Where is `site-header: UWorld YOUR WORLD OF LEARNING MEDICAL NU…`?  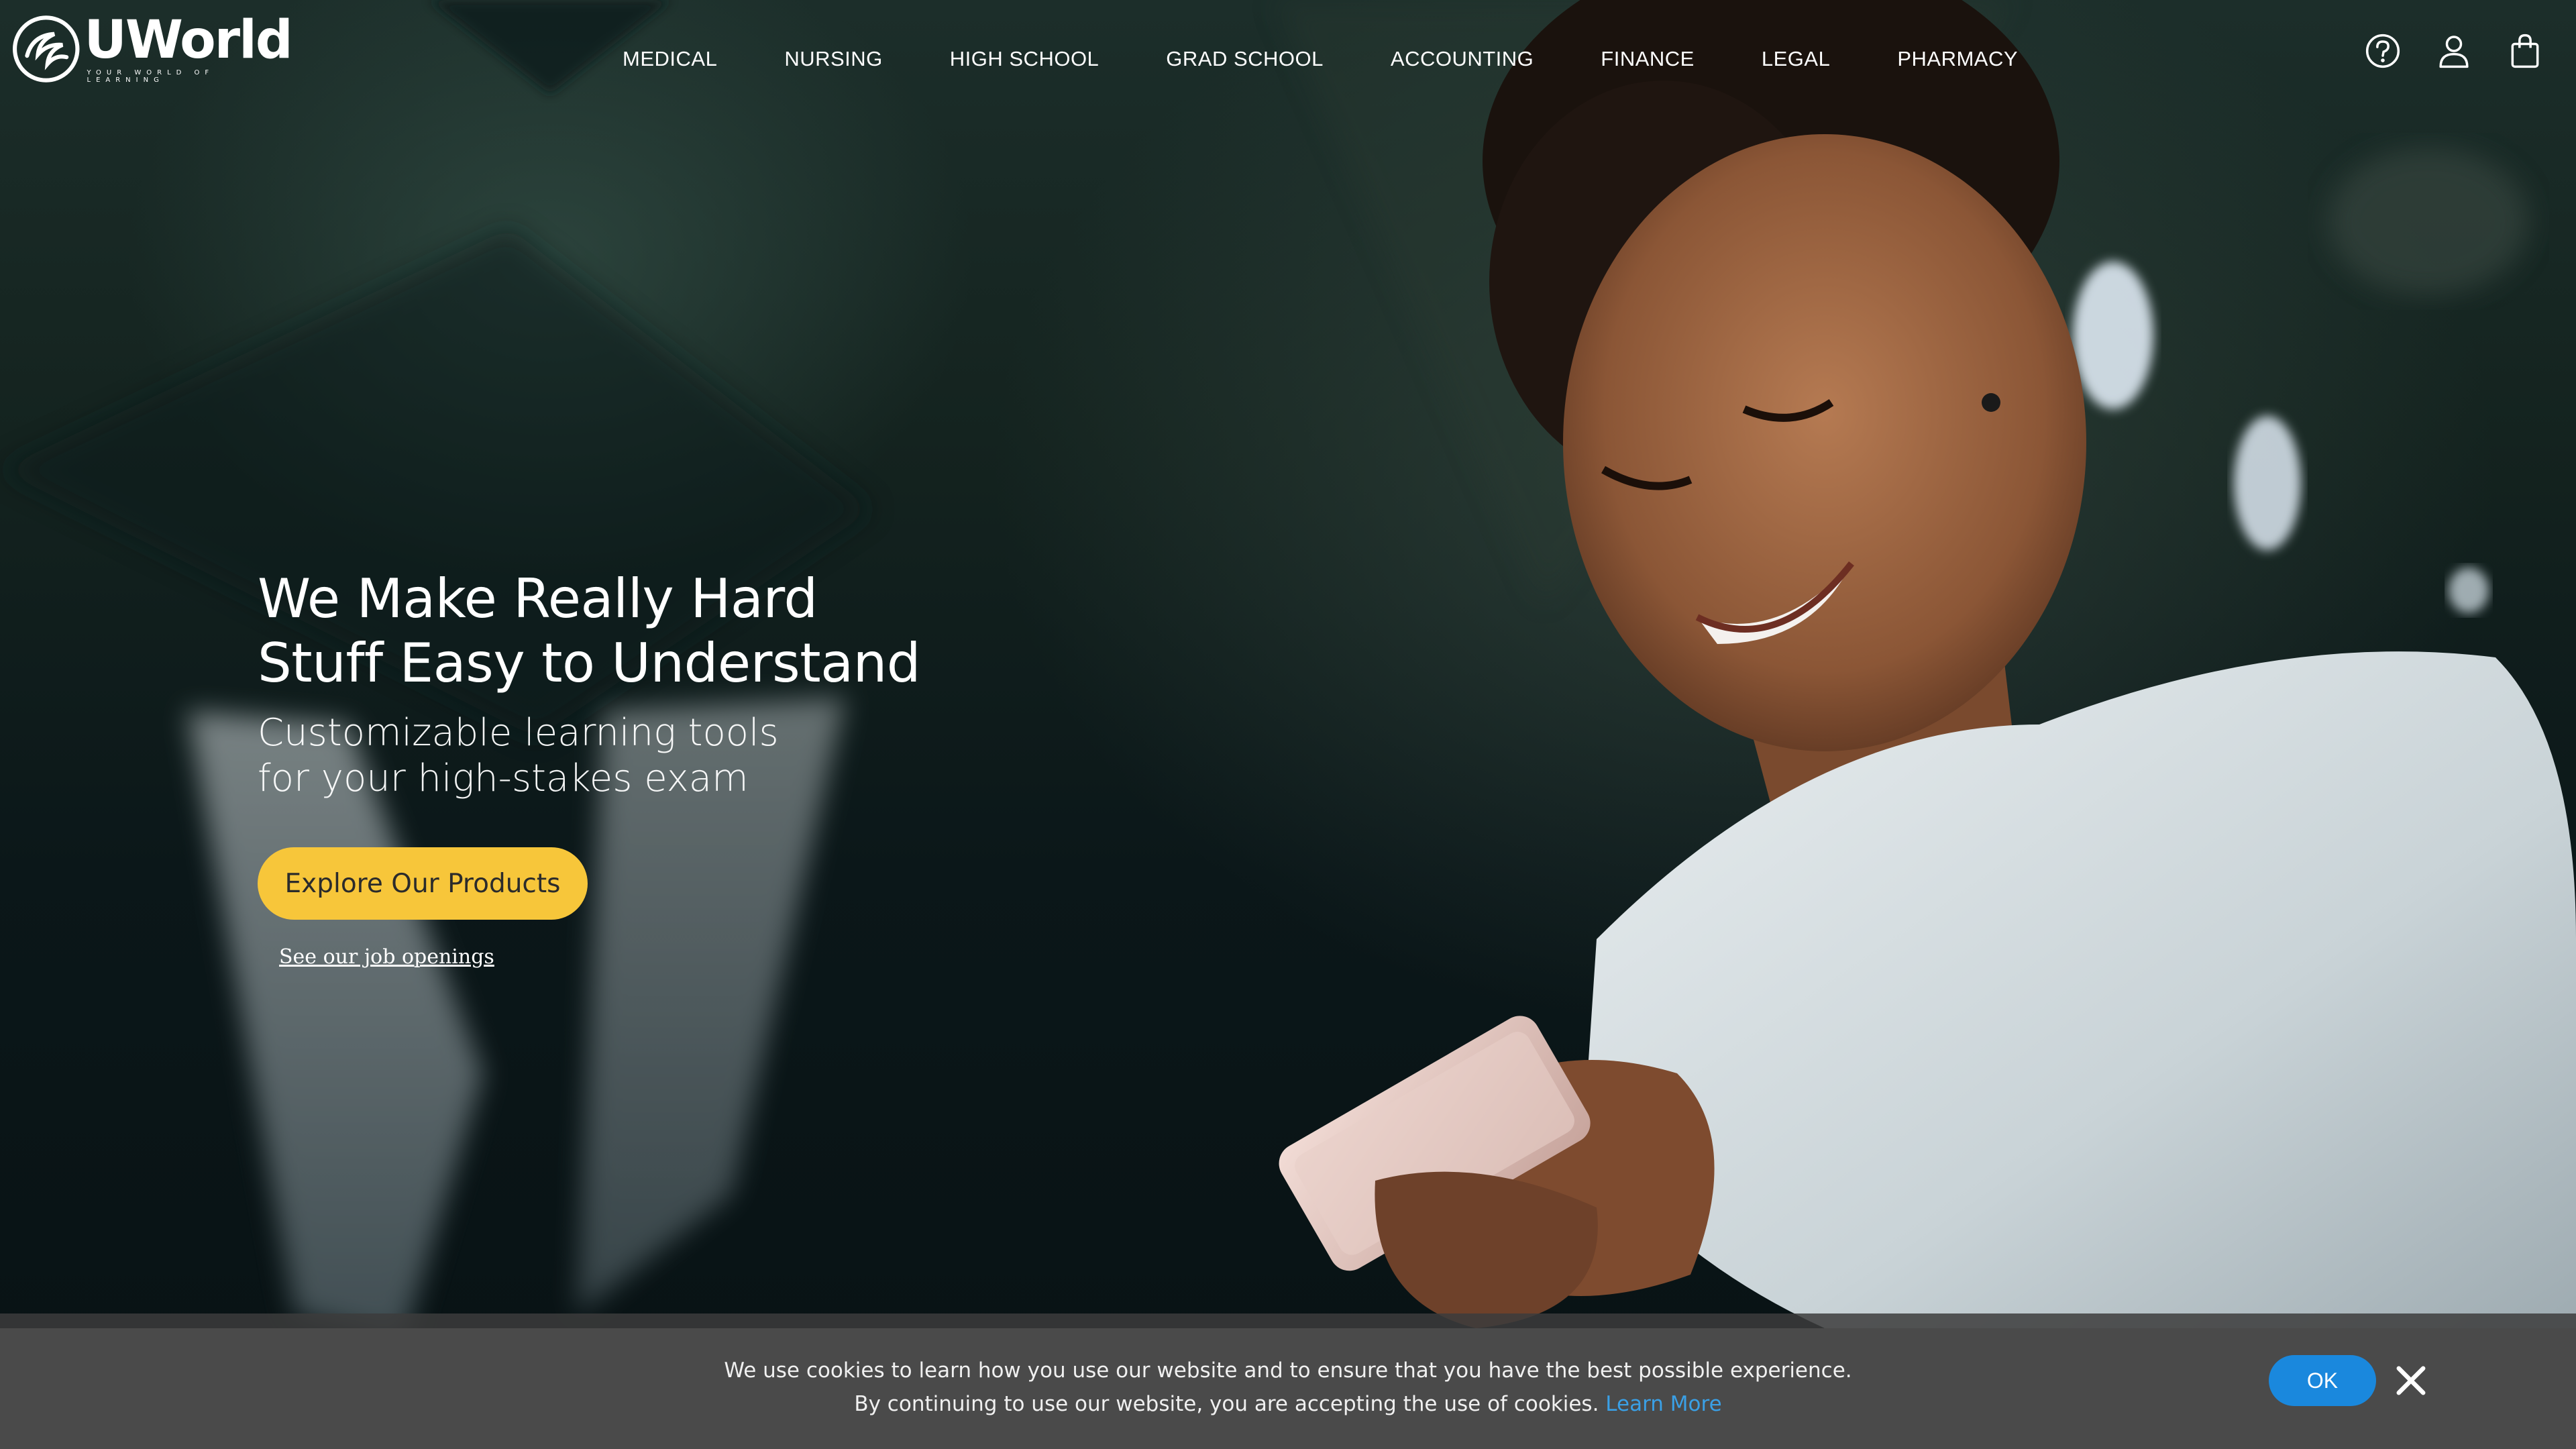
site-header: UWorld YOUR WORLD OF LEARNING MEDICAL NU… is located at coordinates (1288, 60).